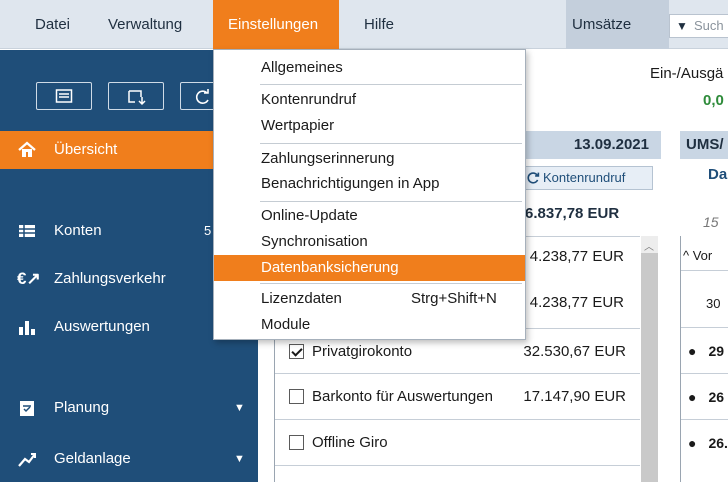 The width and height of the screenshot is (728, 482). What do you see at coordinates (369, 325) in the screenshot?
I see `menu-item-module: Module` at bounding box center [369, 325].